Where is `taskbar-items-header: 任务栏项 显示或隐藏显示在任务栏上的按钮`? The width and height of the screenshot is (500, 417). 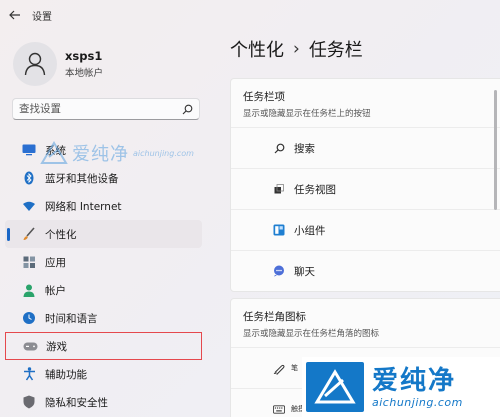
taskbar-items-header: 任务栏项 显示或隐藏显示在任务栏上的按钮 is located at coordinates (365, 103).